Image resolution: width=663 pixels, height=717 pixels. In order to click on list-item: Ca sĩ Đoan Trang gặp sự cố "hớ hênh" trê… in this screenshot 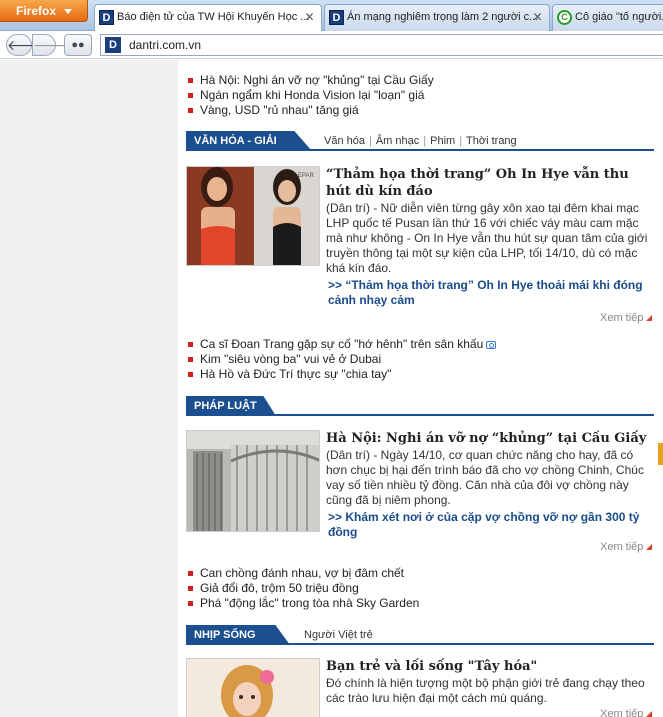, I will do `click(420, 344)`.